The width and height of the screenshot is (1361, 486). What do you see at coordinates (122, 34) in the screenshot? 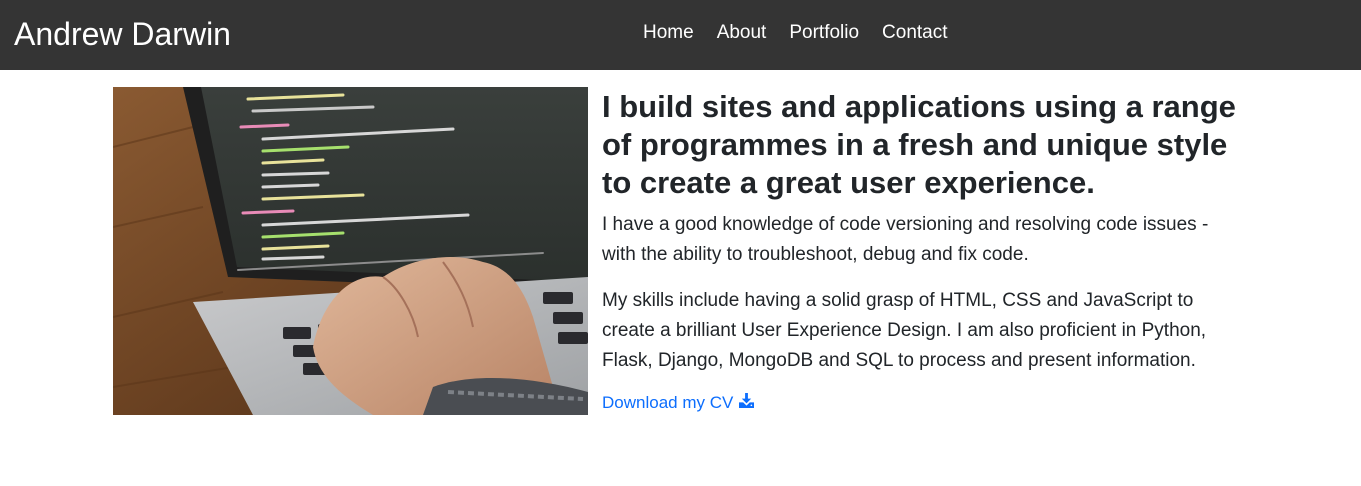
I see `brand-logo: Andrew Darwin` at bounding box center [122, 34].